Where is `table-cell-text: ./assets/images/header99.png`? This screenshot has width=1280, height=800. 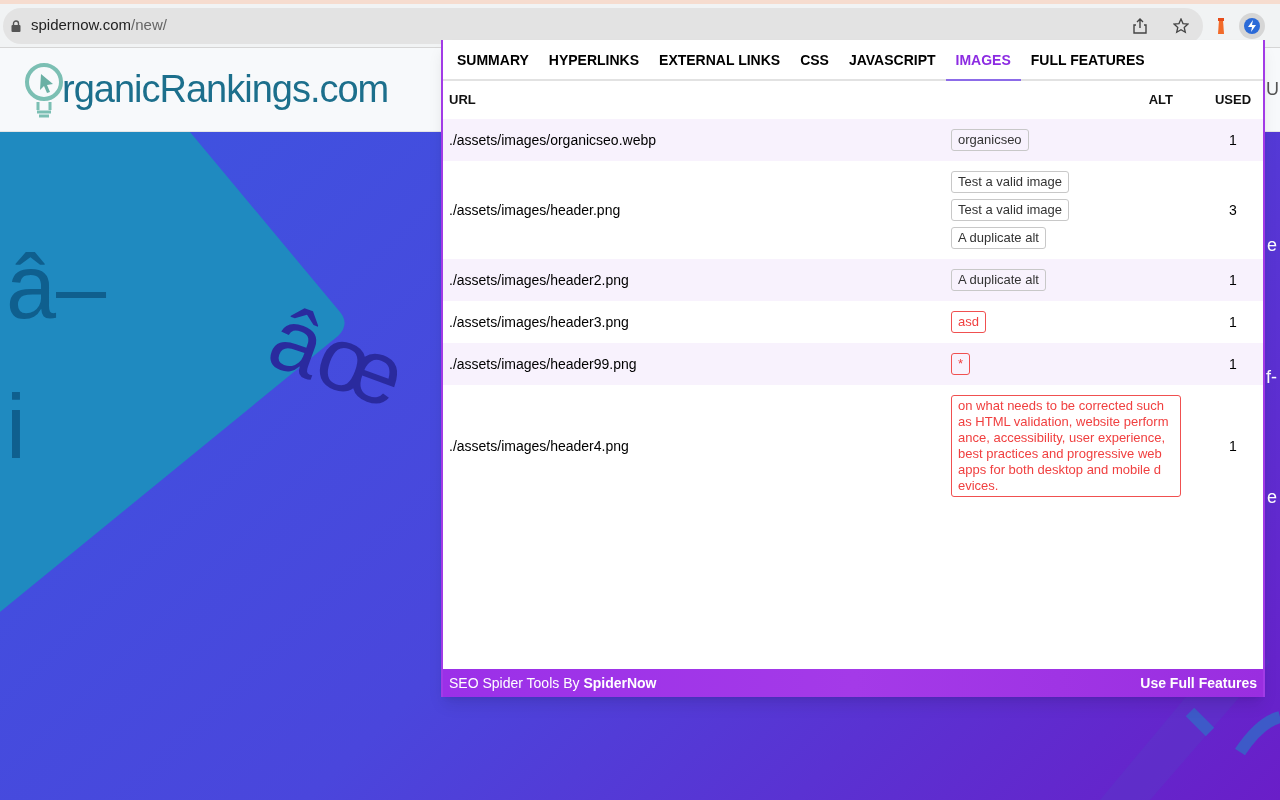
table-cell-text: ./assets/images/header99.png is located at coordinates (543, 364).